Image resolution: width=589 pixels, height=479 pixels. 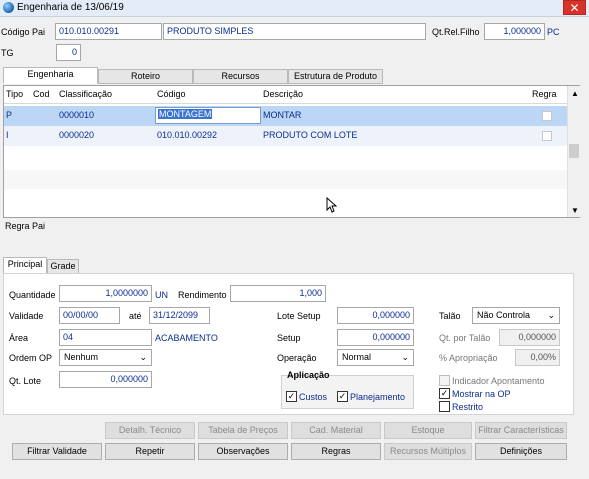 What do you see at coordinates (25, 265) in the screenshot?
I see `tab-principal: Principal` at bounding box center [25, 265].